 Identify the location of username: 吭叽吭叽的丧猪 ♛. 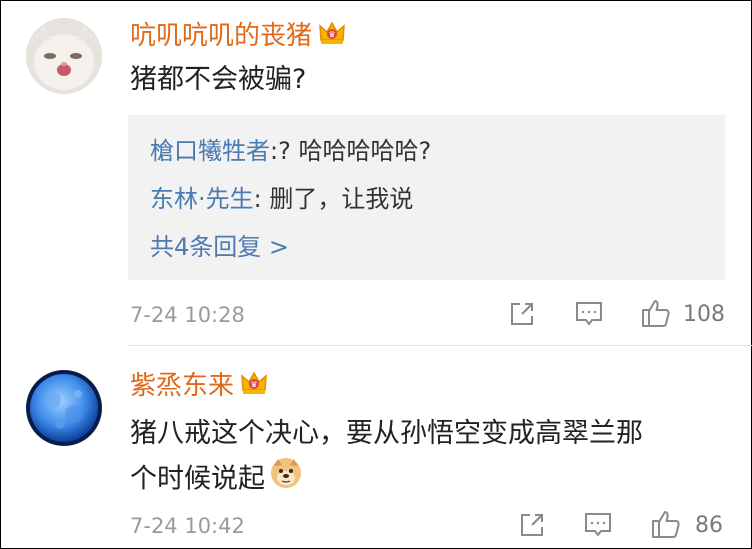
(238, 36).